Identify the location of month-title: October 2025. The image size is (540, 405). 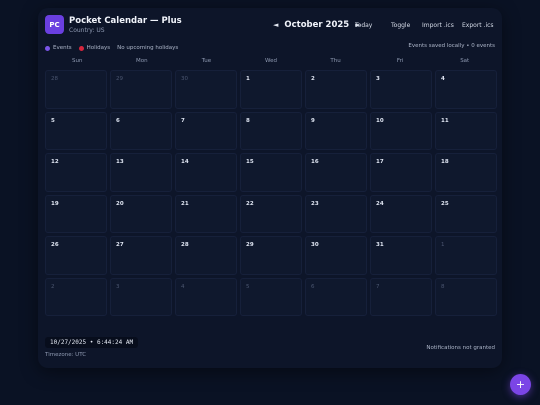
(317, 25).